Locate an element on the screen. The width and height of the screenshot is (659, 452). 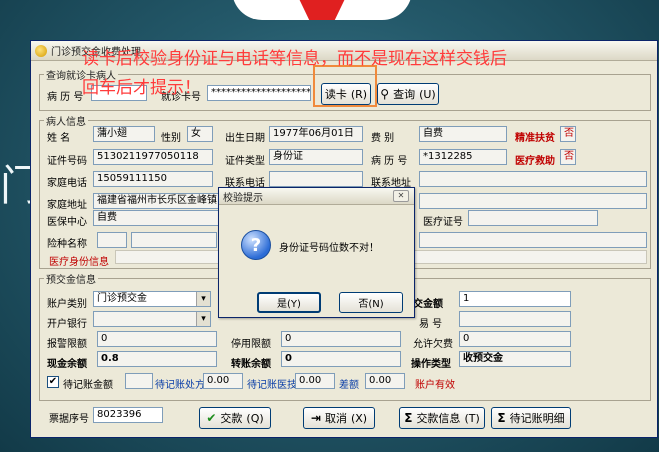
card-number-input: *********************** is located at coordinates (259, 93).